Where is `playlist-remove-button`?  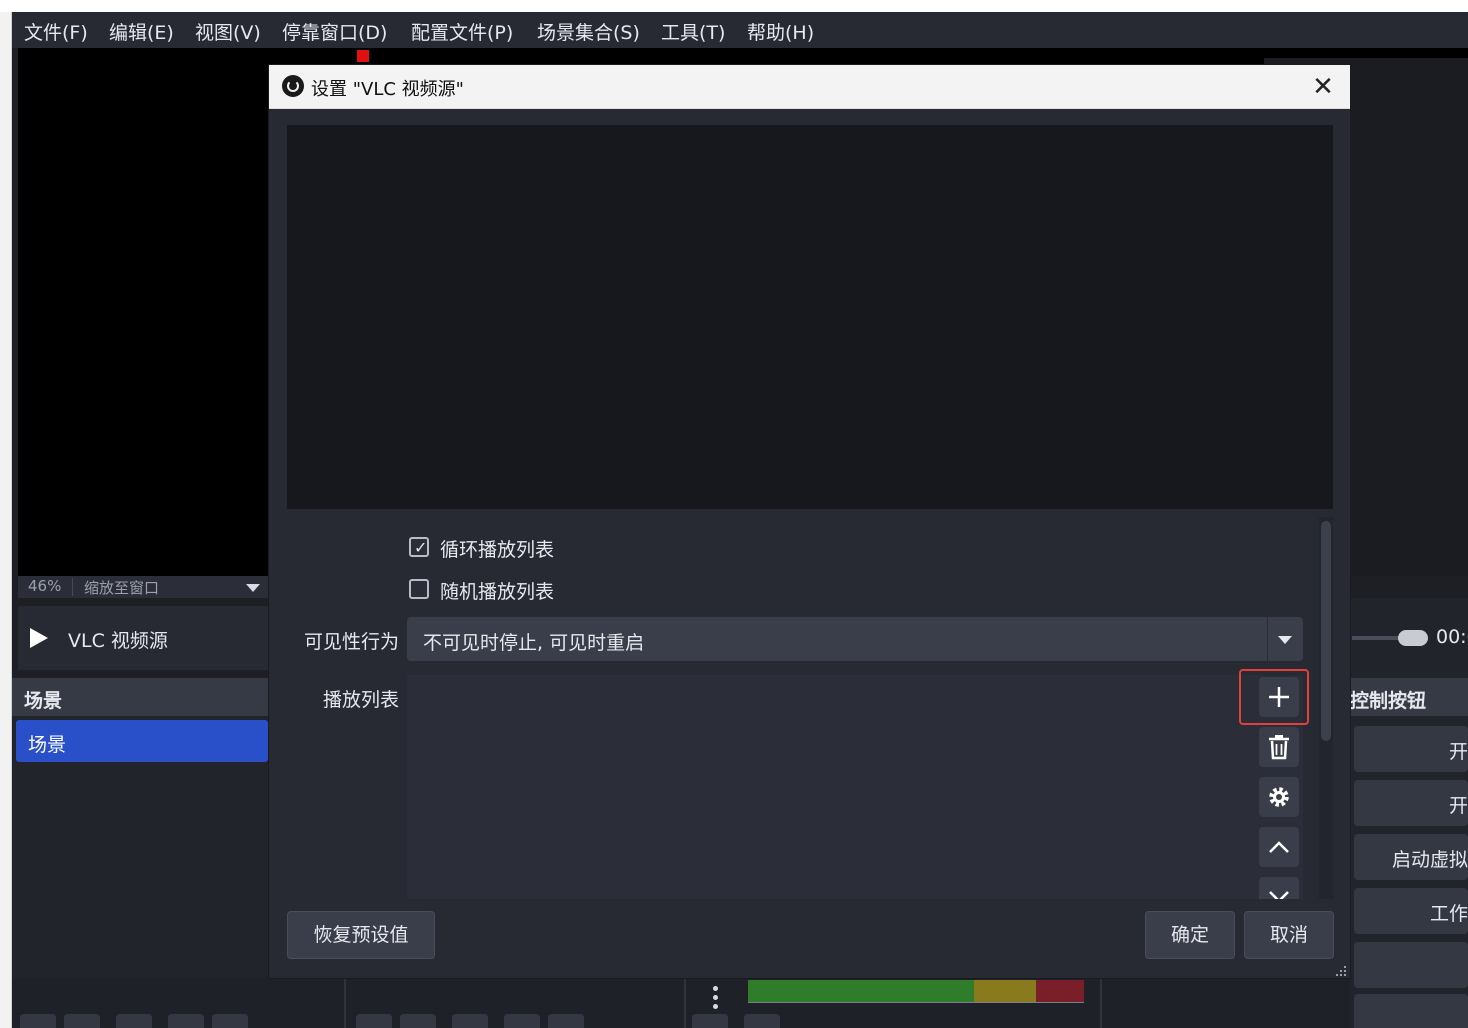
playlist-remove-button is located at coordinates (1279, 747).